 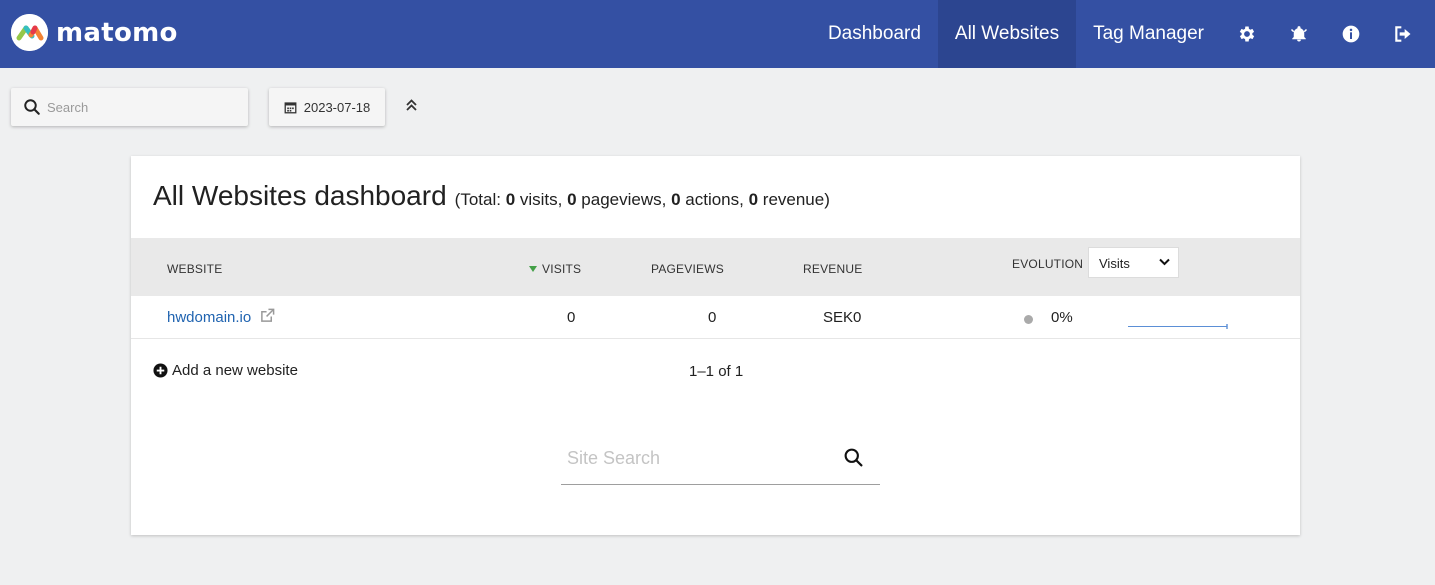 I want to click on header-evolution: Evolution, so click(x=1048, y=264).